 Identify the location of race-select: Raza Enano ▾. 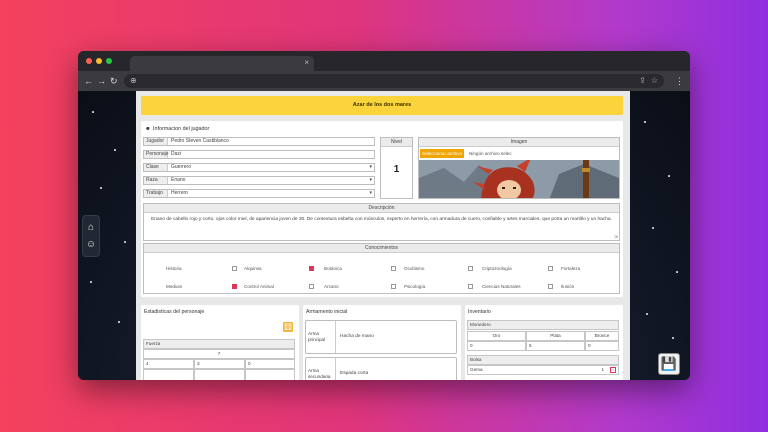
(259, 180).